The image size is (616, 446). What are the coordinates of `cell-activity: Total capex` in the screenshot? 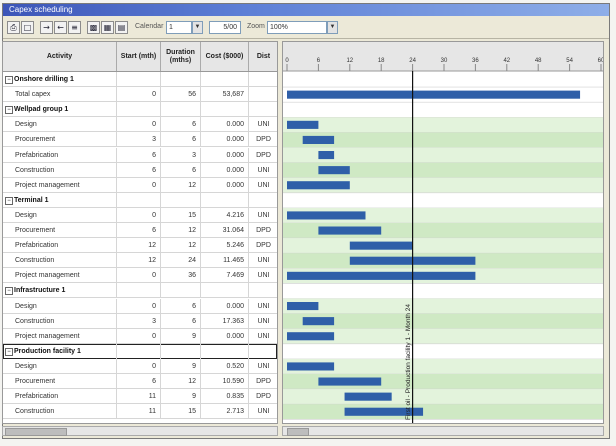 It's located at (60, 95).